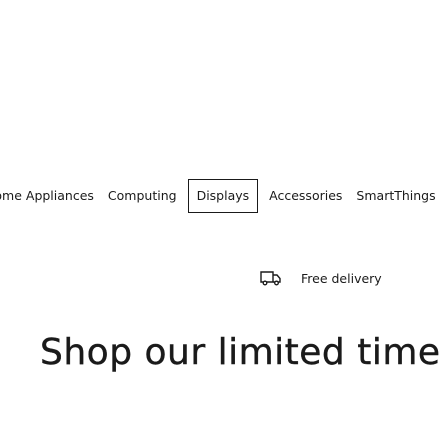 This screenshot has height=448, width=448. I want to click on nav-item-home-appliances: Home Appliances, so click(50, 196).